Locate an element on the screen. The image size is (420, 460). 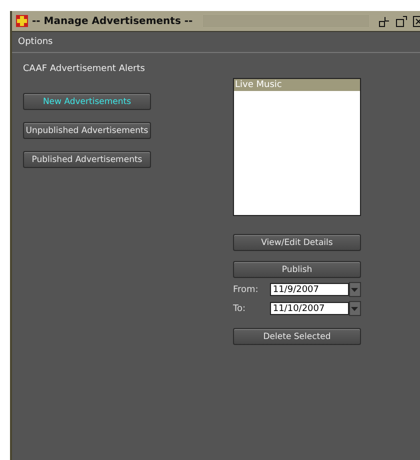
maximize-icon is located at coordinates (401, 21).